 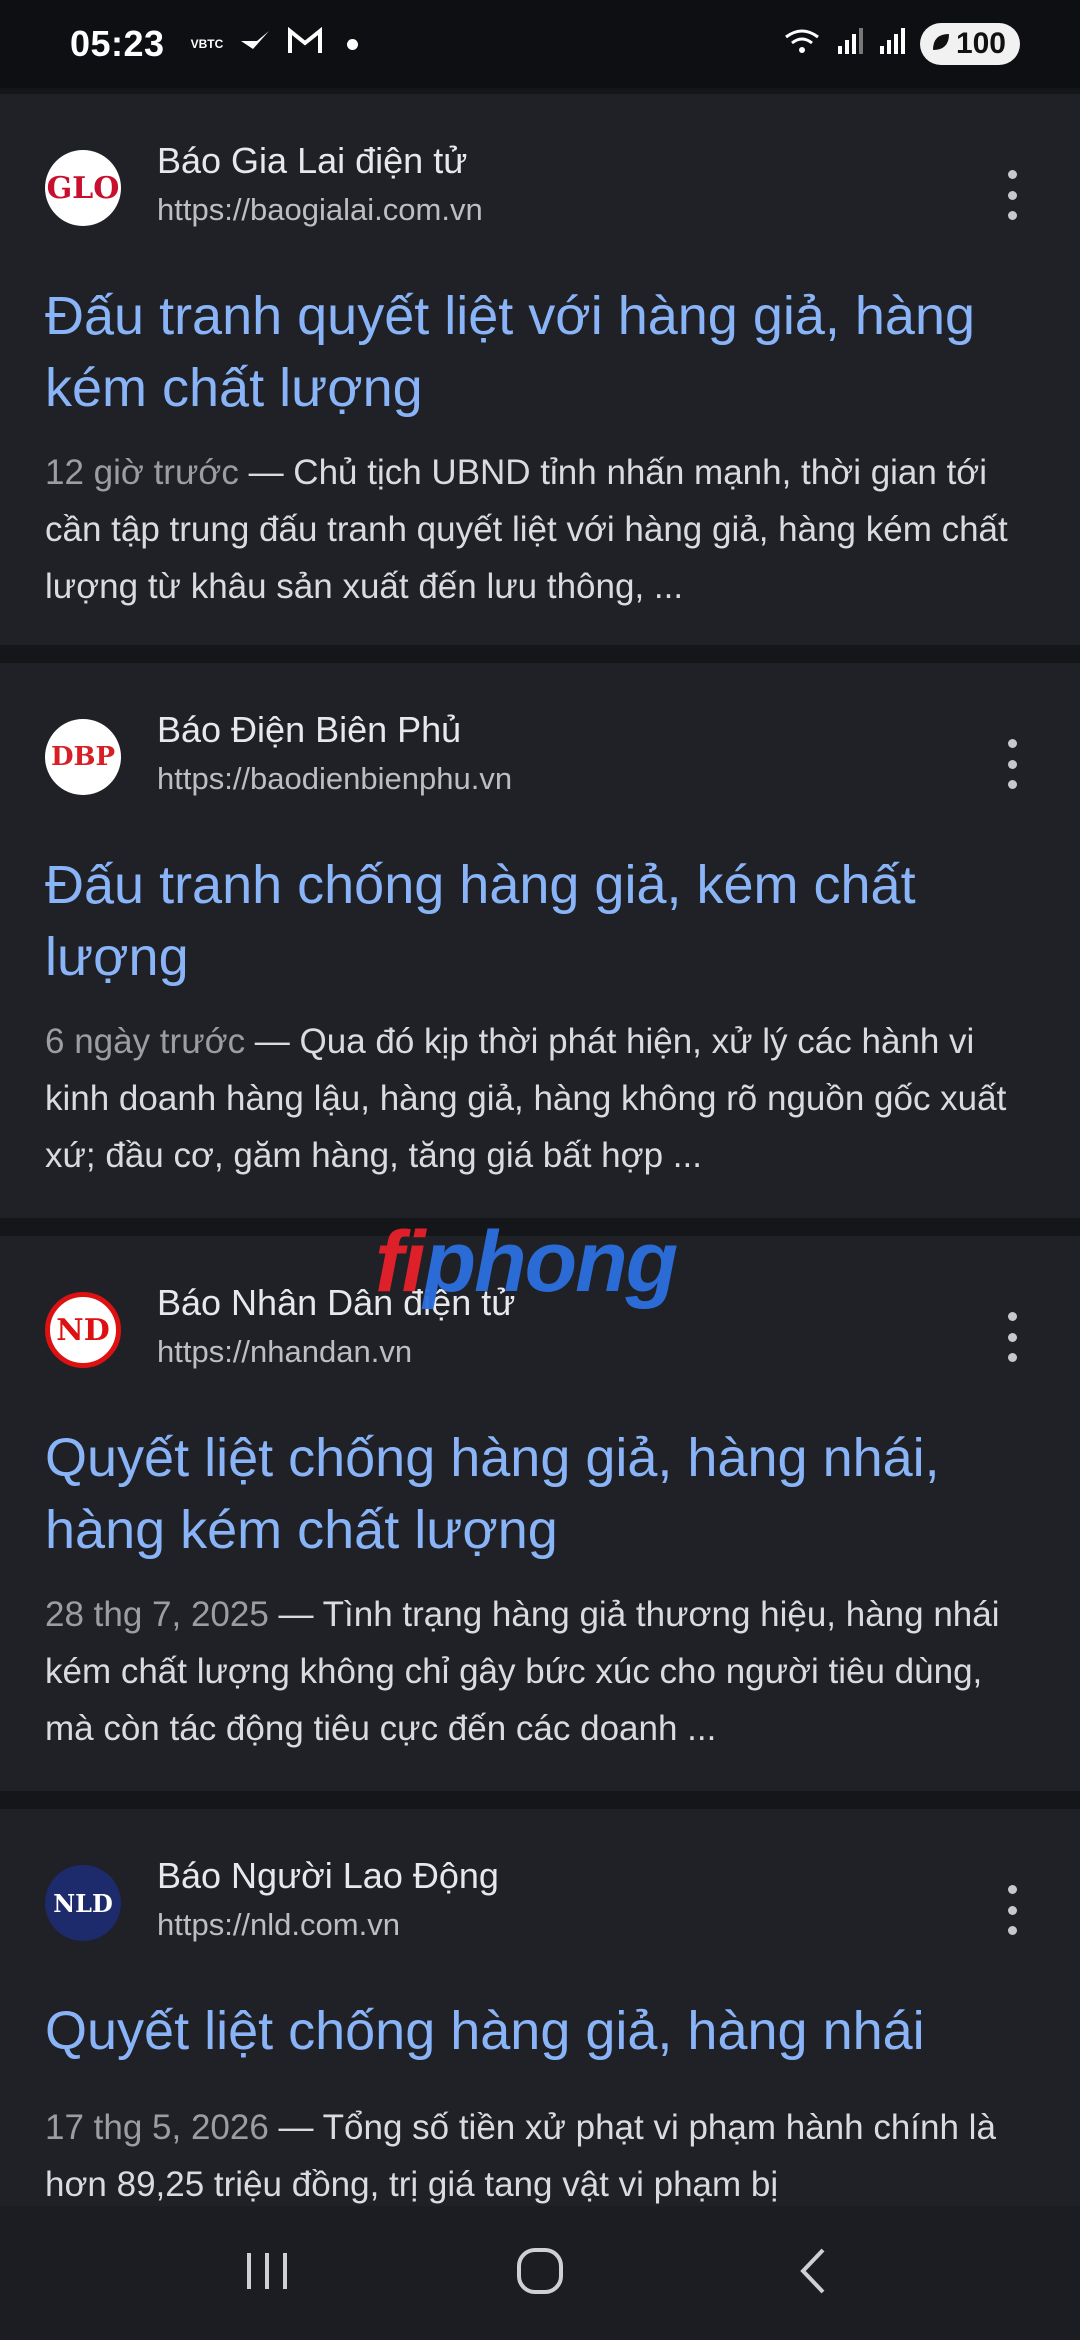 What do you see at coordinates (83, 1903) in the screenshot?
I see `source-favicon: NLD` at bounding box center [83, 1903].